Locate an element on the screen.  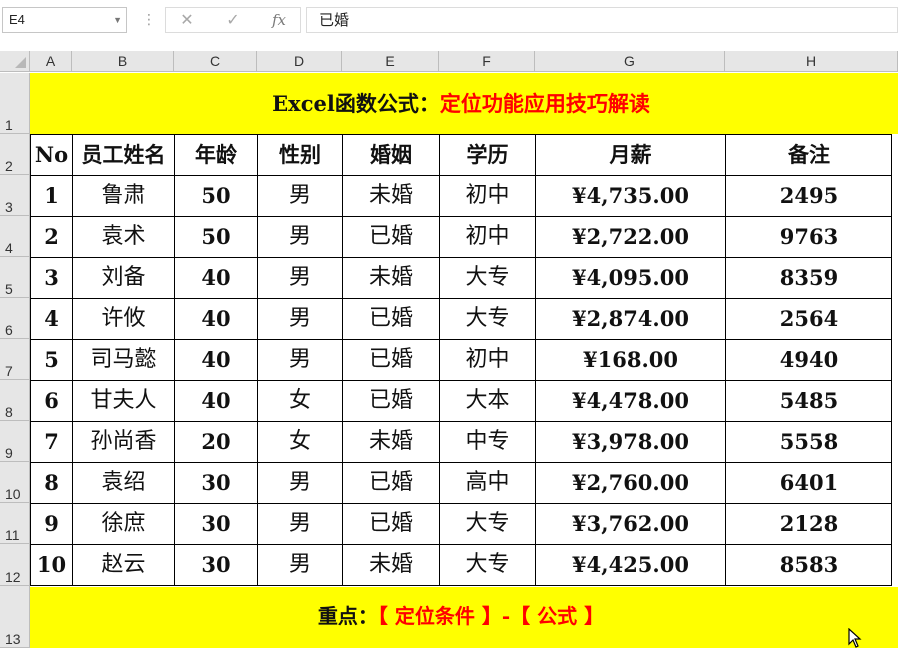
table-cell-note: 8359 is located at coordinates (809, 277).